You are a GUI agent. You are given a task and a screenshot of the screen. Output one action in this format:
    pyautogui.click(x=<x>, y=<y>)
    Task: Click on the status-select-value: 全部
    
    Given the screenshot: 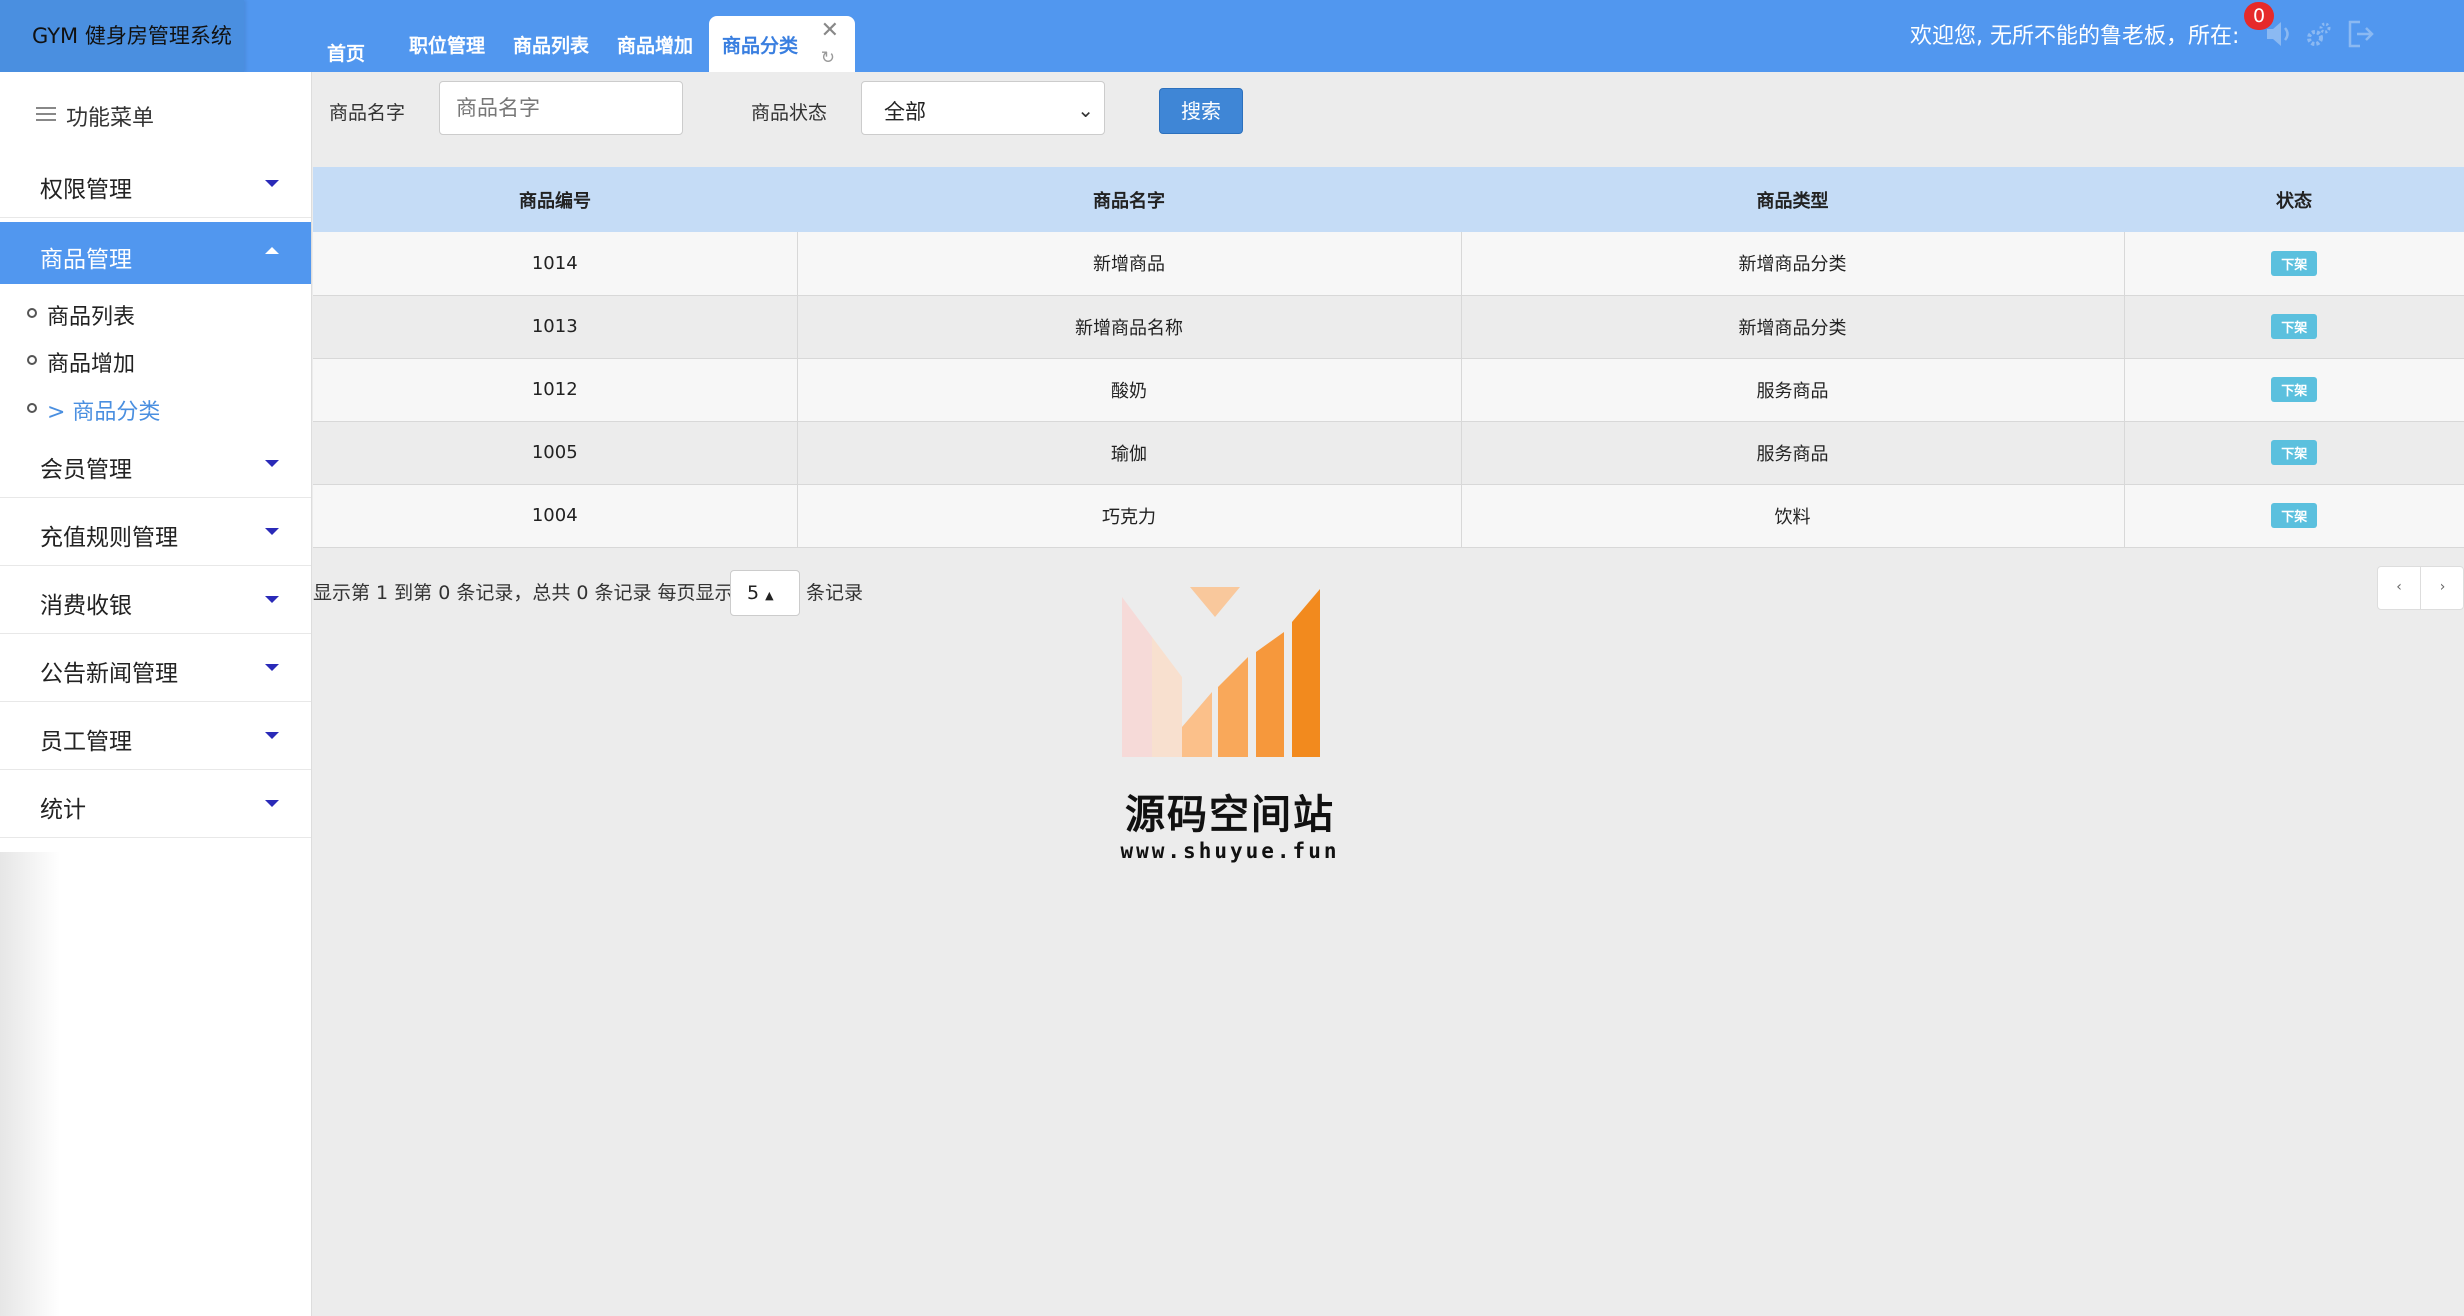 What is the action you would take?
    pyautogui.click(x=905, y=112)
    